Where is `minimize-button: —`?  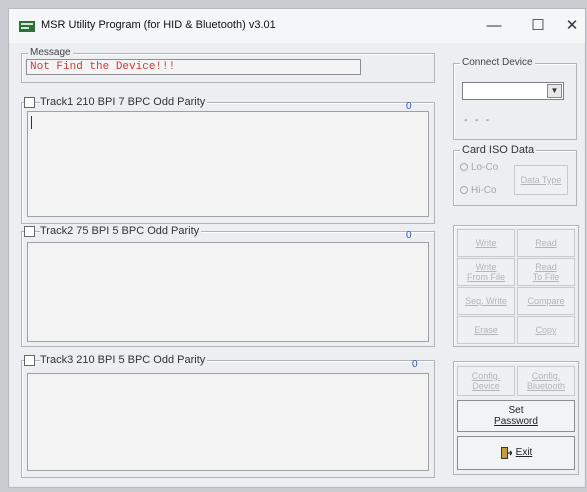 minimize-button: — is located at coordinates (494, 26).